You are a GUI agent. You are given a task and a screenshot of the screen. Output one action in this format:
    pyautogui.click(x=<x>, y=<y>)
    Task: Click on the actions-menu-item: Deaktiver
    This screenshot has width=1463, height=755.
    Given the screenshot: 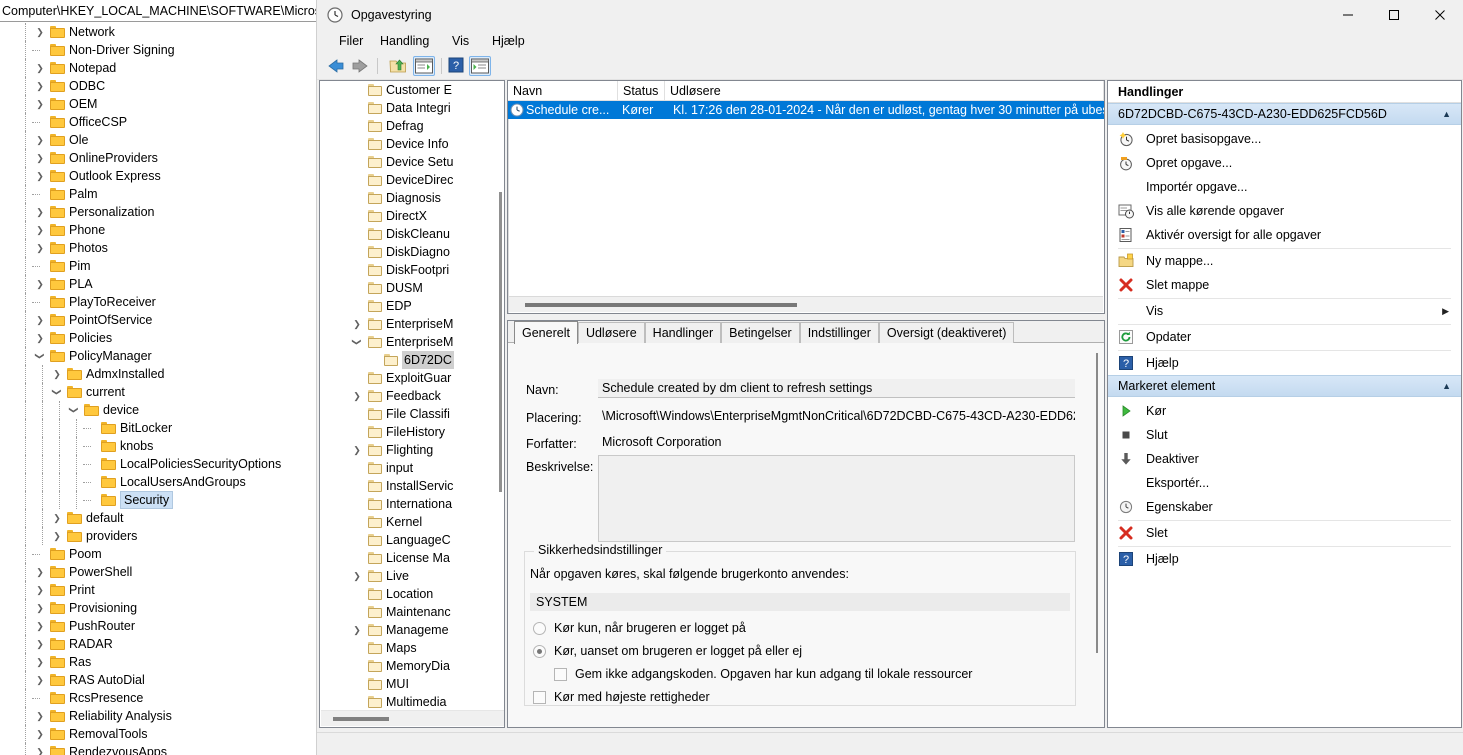 What is the action you would take?
    pyautogui.click(x=1284, y=459)
    